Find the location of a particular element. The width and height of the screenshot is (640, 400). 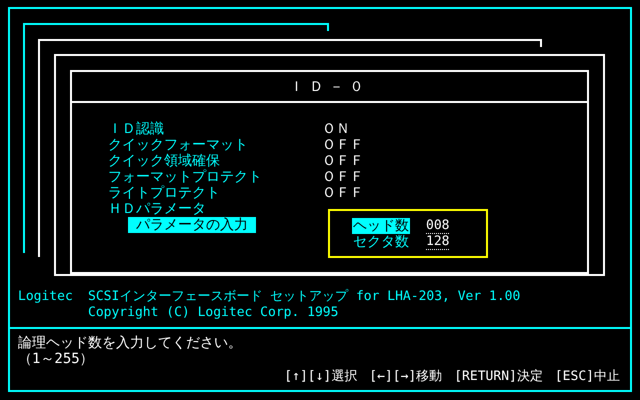

parameter-input-button: パラメータの入力 is located at coordinates (192, 225).